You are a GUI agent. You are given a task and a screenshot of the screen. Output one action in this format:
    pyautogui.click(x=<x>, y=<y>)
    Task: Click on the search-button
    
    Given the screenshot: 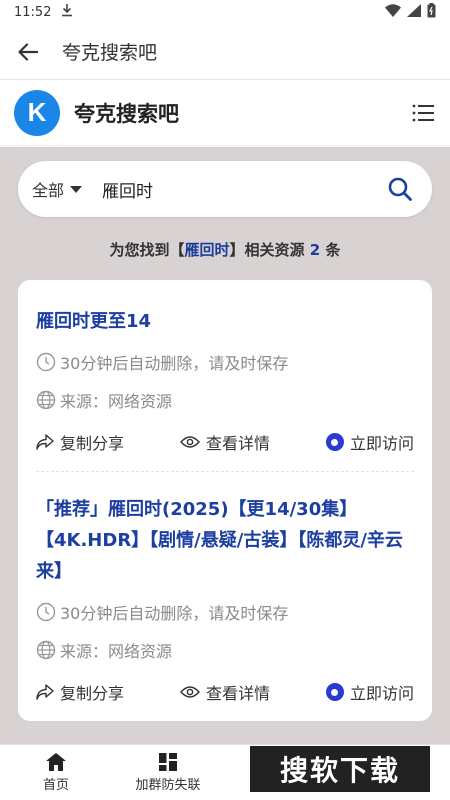 What is the action you would take?
    pyautogui.click(x=400, y=189)
    